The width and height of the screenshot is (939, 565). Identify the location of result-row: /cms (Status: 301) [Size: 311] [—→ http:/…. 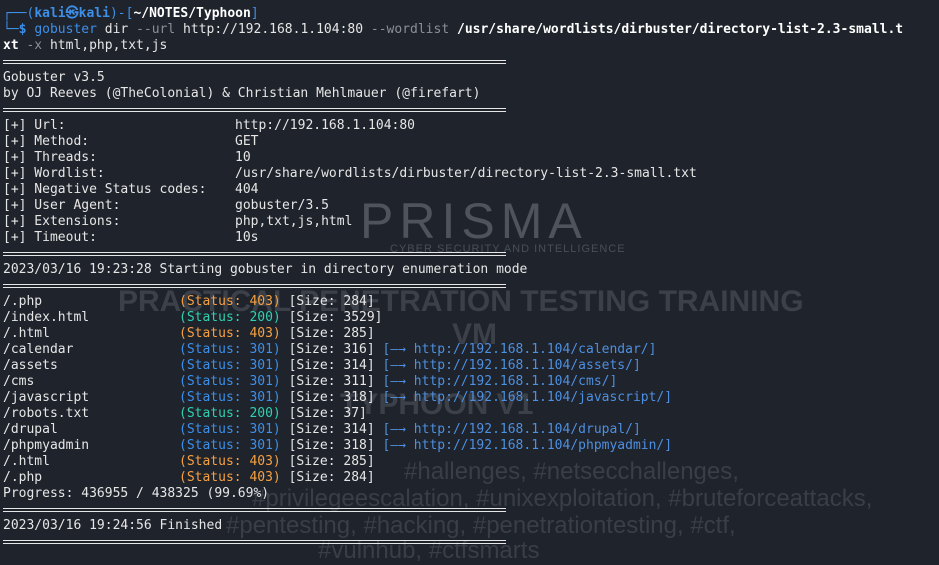
(471, 382).